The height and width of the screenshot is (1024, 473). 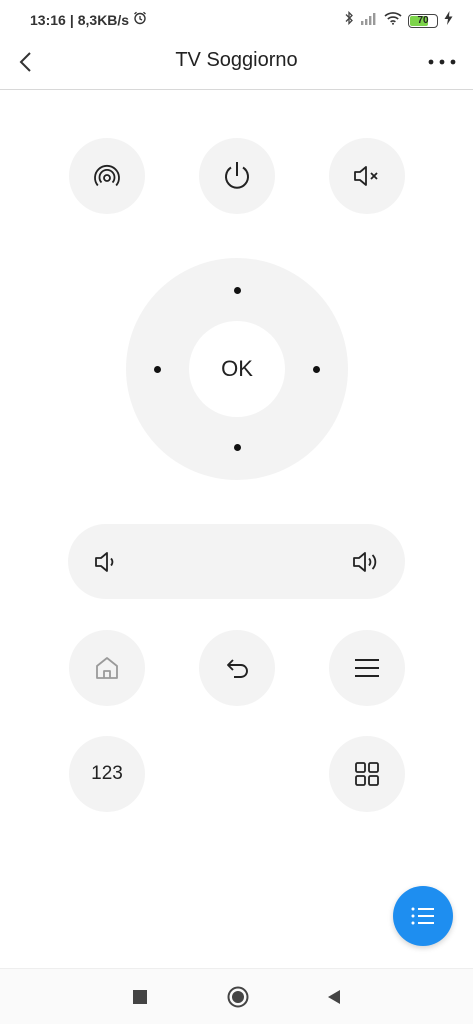 I want to click on signal-icon, so click(x=369, y=21).